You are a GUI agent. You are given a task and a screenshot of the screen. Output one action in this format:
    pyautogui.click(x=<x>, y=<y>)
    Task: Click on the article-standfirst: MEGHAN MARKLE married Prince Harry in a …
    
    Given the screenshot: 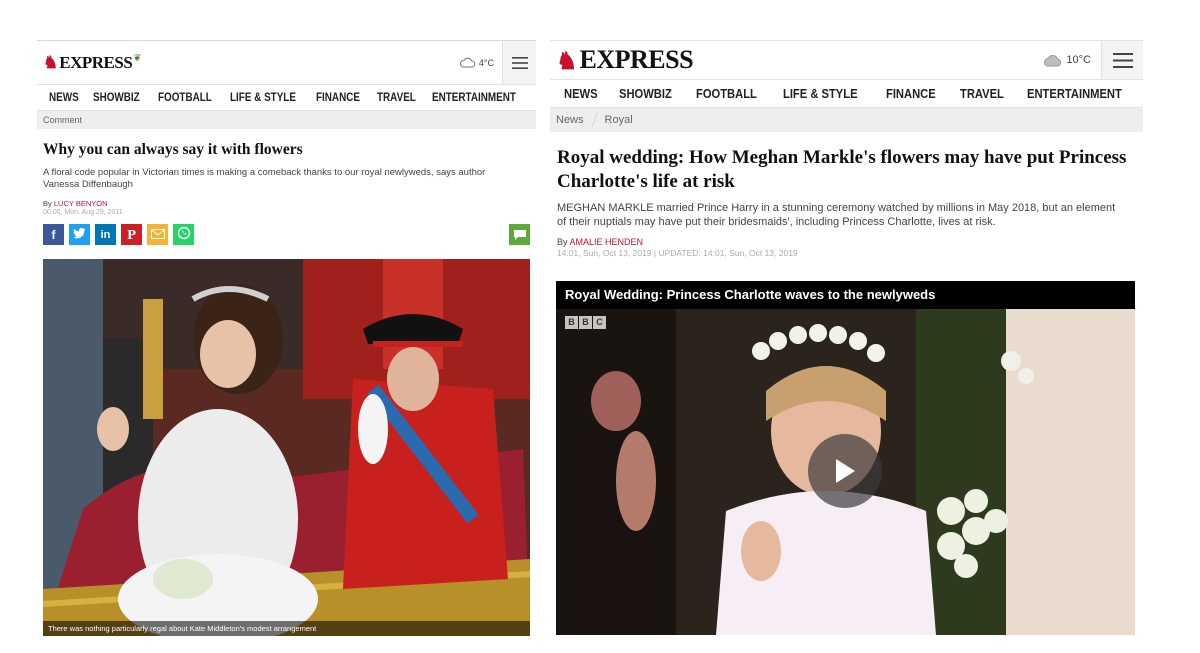 What is the action you would take?
    pyautogui.click(x=836, y=215)
    